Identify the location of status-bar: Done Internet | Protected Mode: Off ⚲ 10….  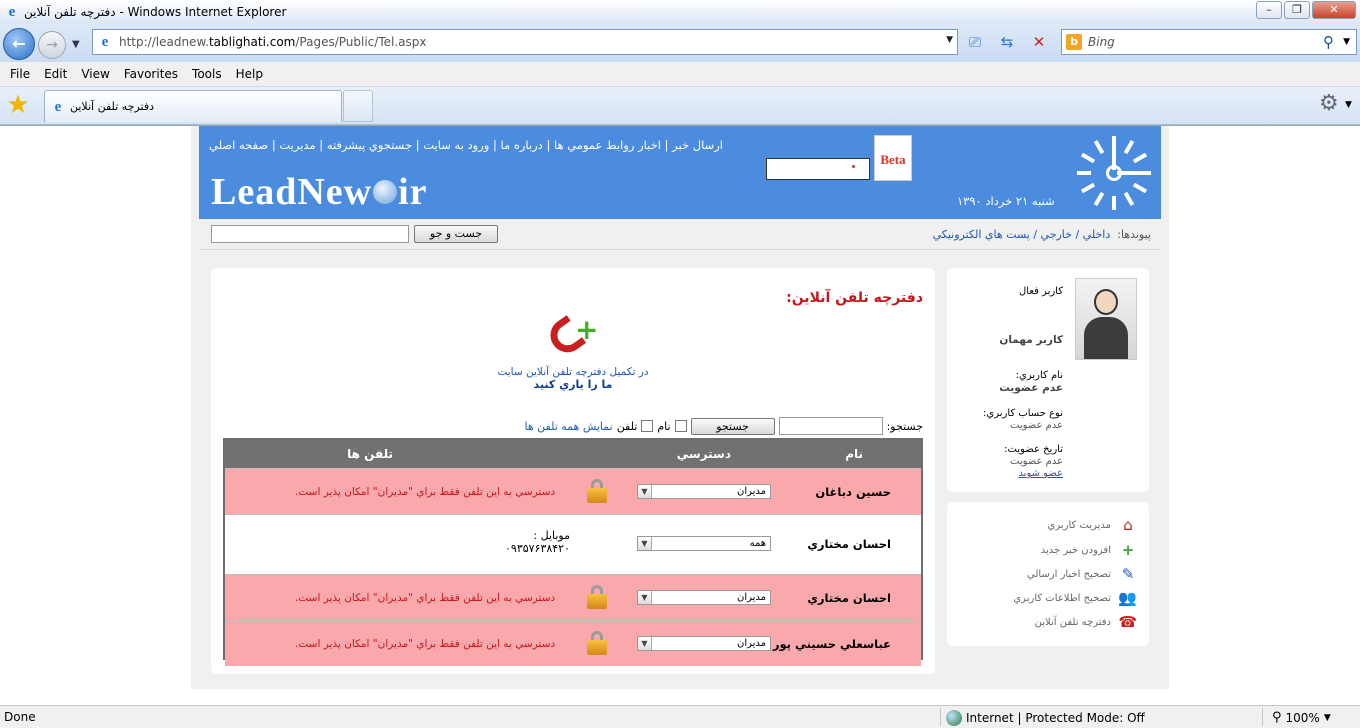
(680, 716).